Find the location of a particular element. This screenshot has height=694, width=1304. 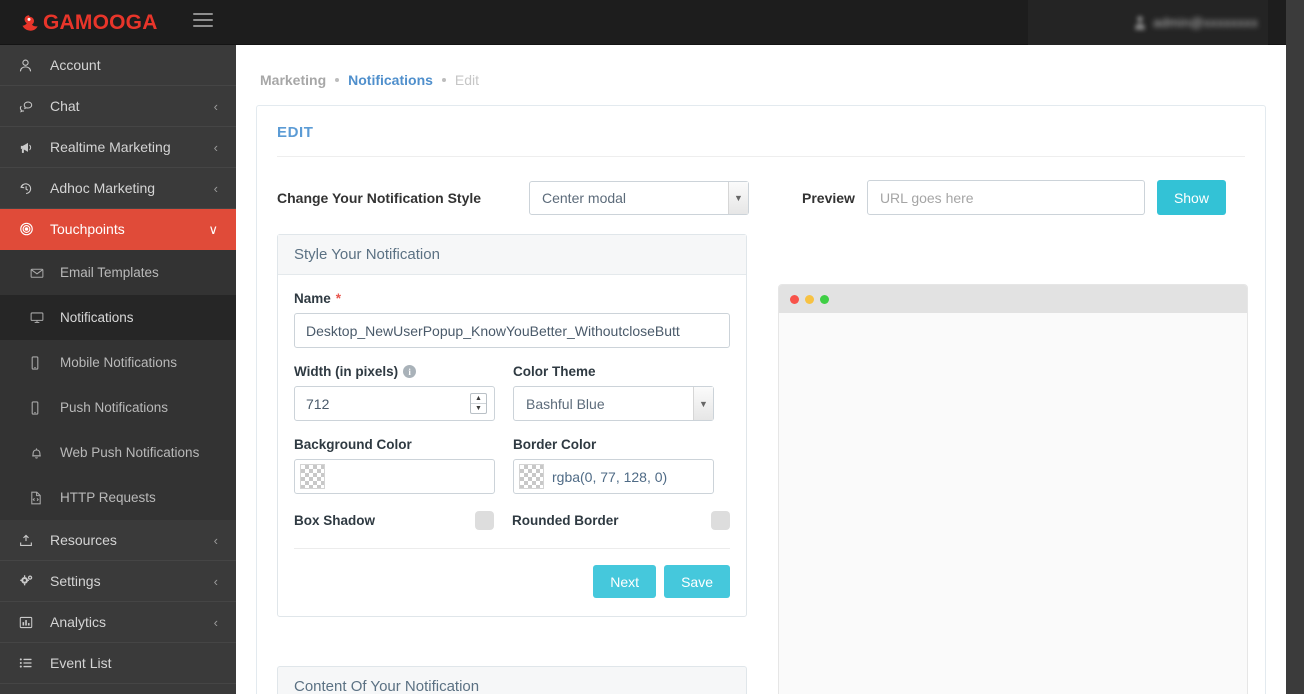

user-avatar-icon is located at coordinates (1140, 22).